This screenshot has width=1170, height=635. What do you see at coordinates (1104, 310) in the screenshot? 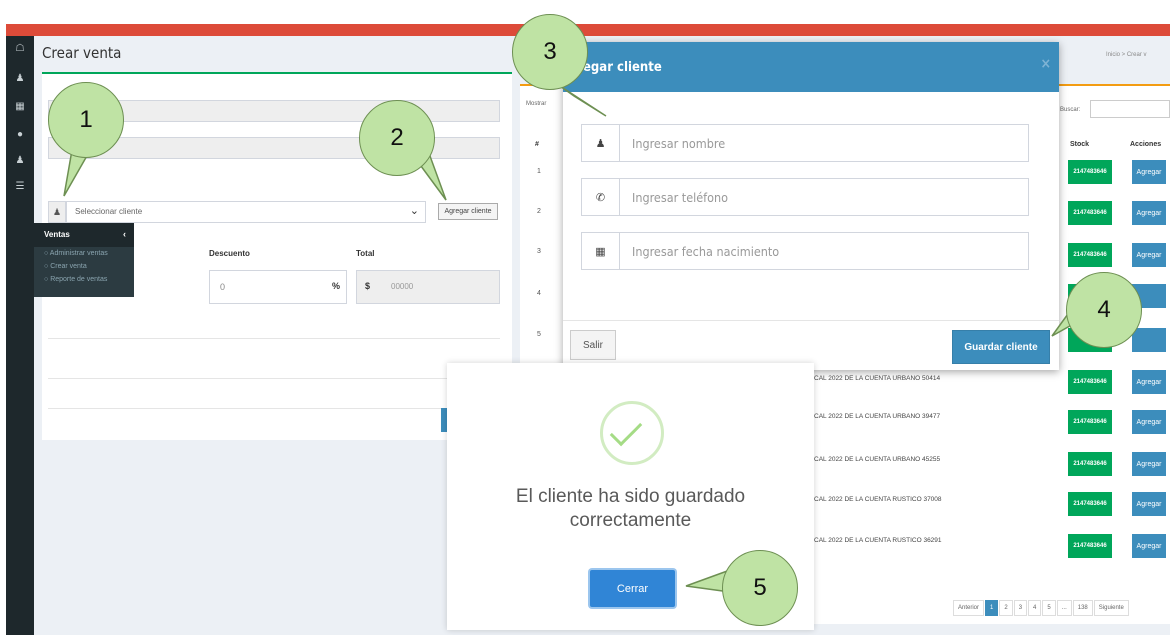
I see `callout-4: 4` at bounding box center [1104, 310].